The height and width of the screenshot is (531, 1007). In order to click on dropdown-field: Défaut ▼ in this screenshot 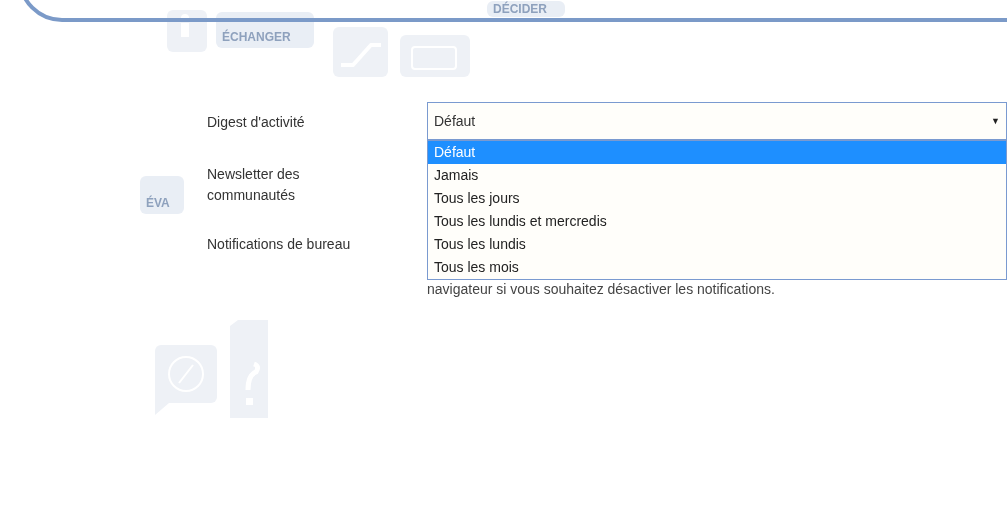, I will do `click(717, 121)`.